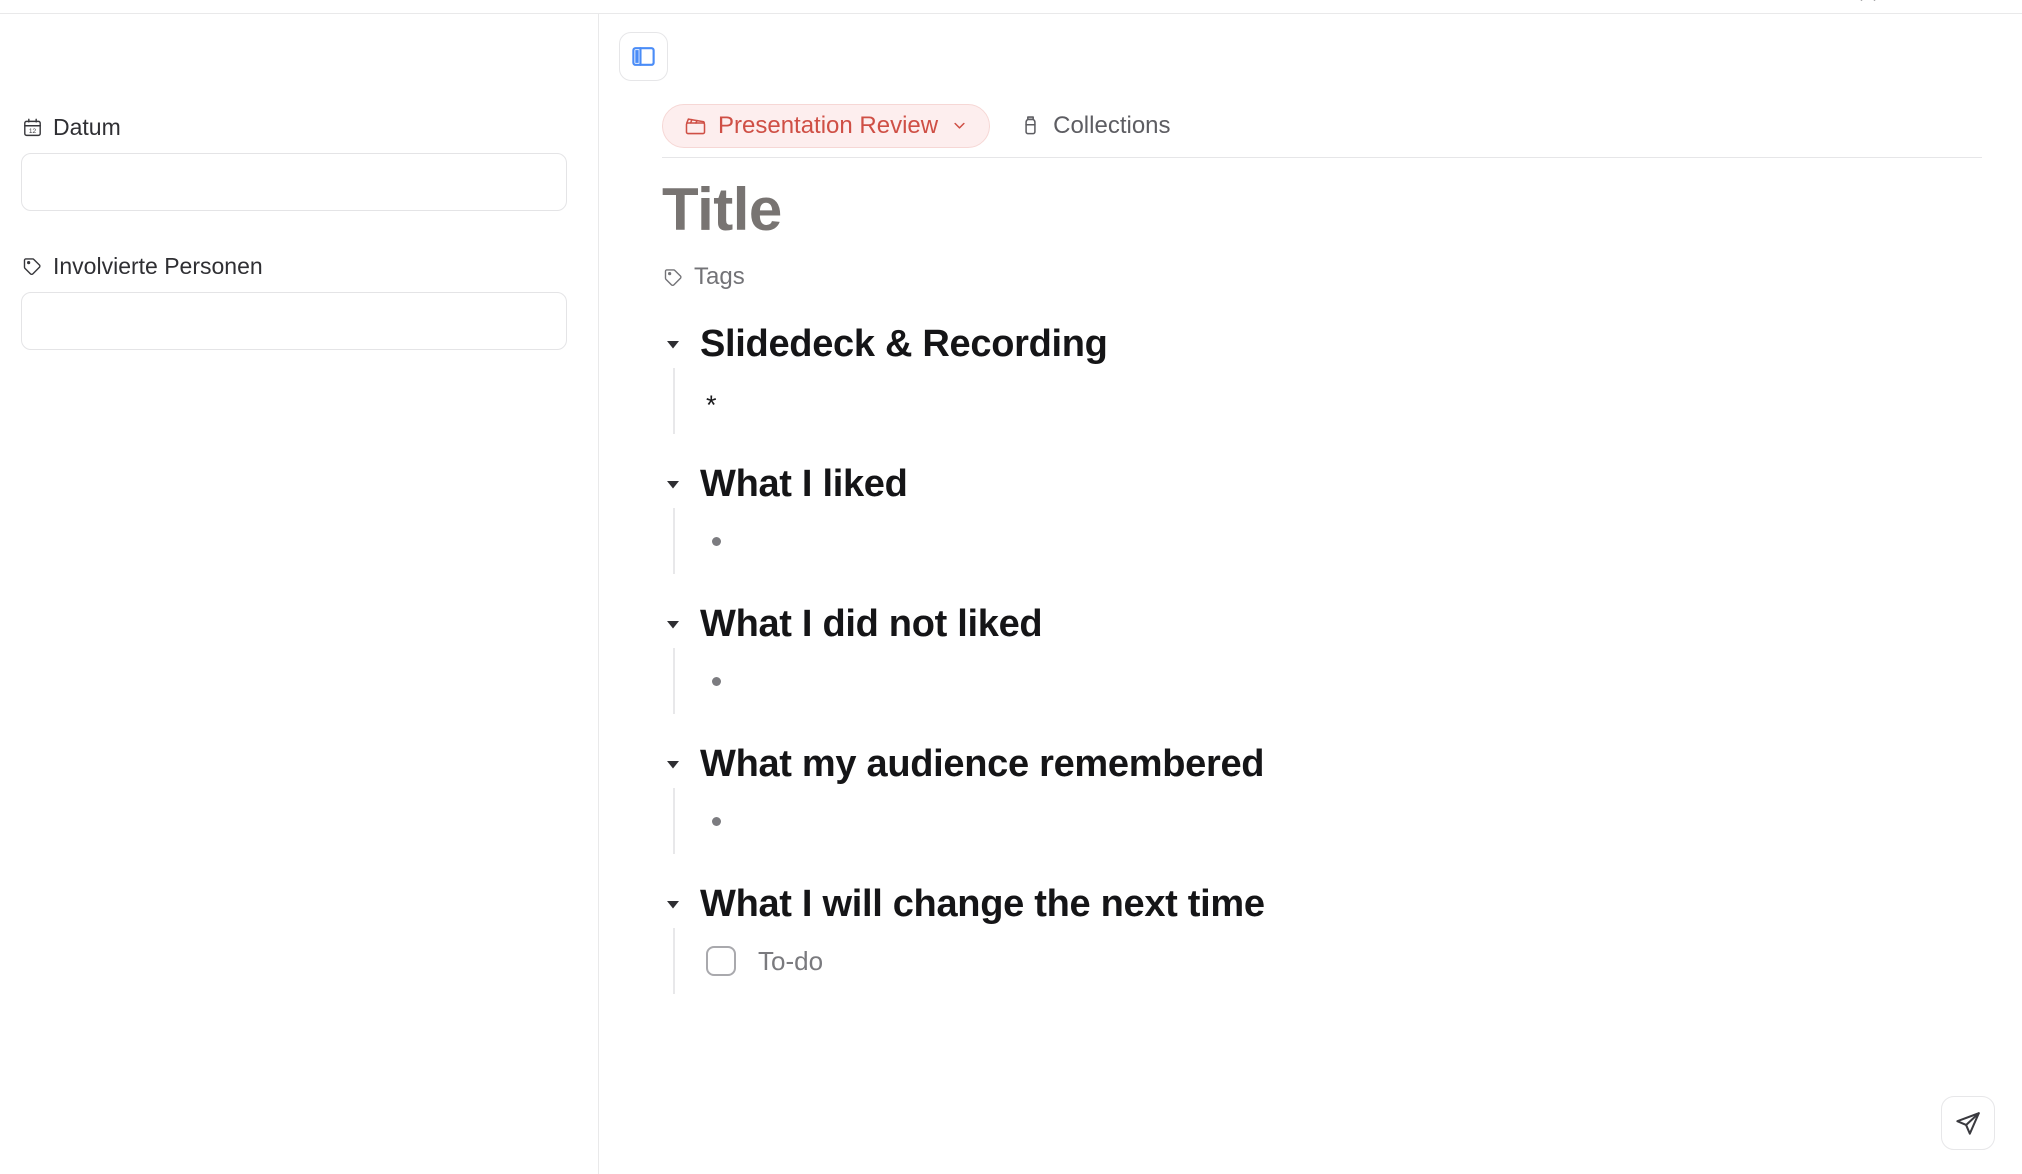  What do you see at coordinates (1332, 277) in the screenshot?
I see `tags-row: Tags` at bounding box center [1332, 277].